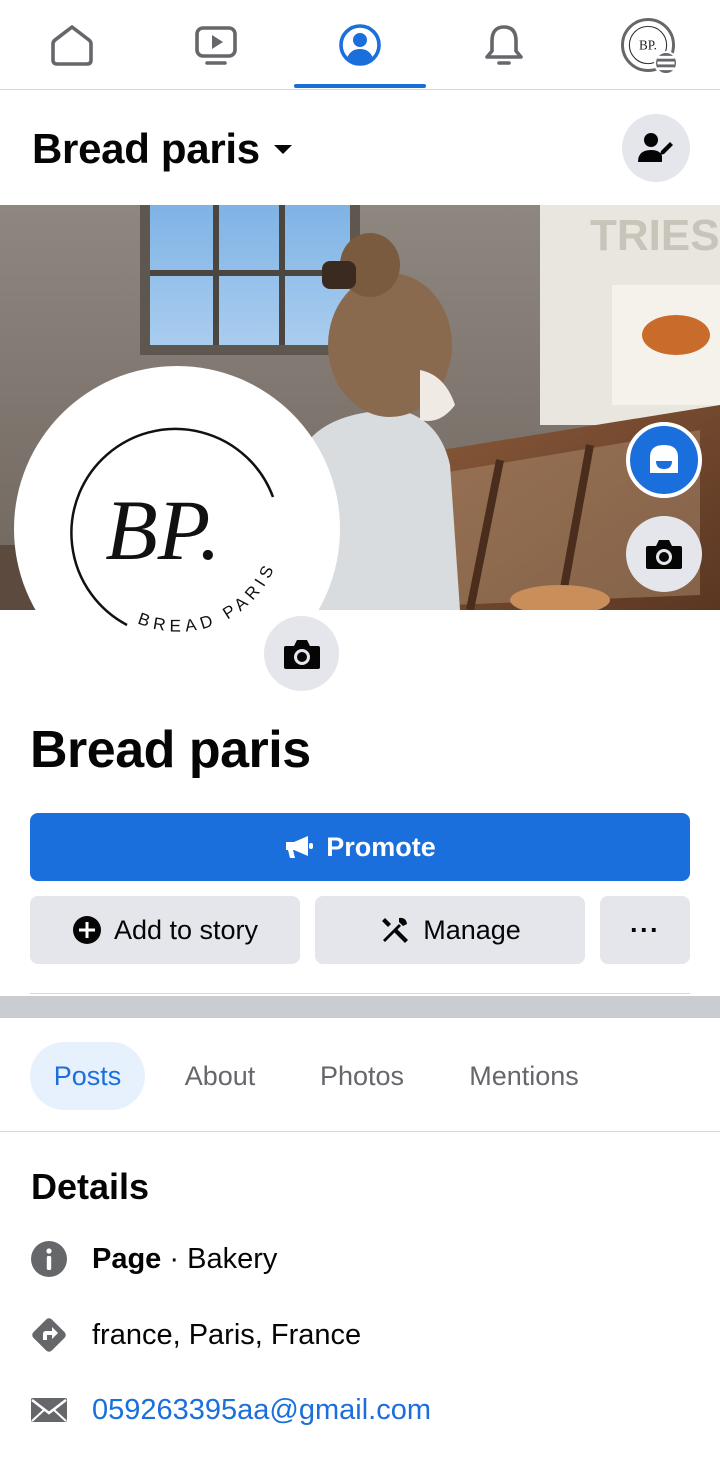 The width and height of the screenshot is (720, 1461). I want to click on manage-button: Manage, so click(450, 930).